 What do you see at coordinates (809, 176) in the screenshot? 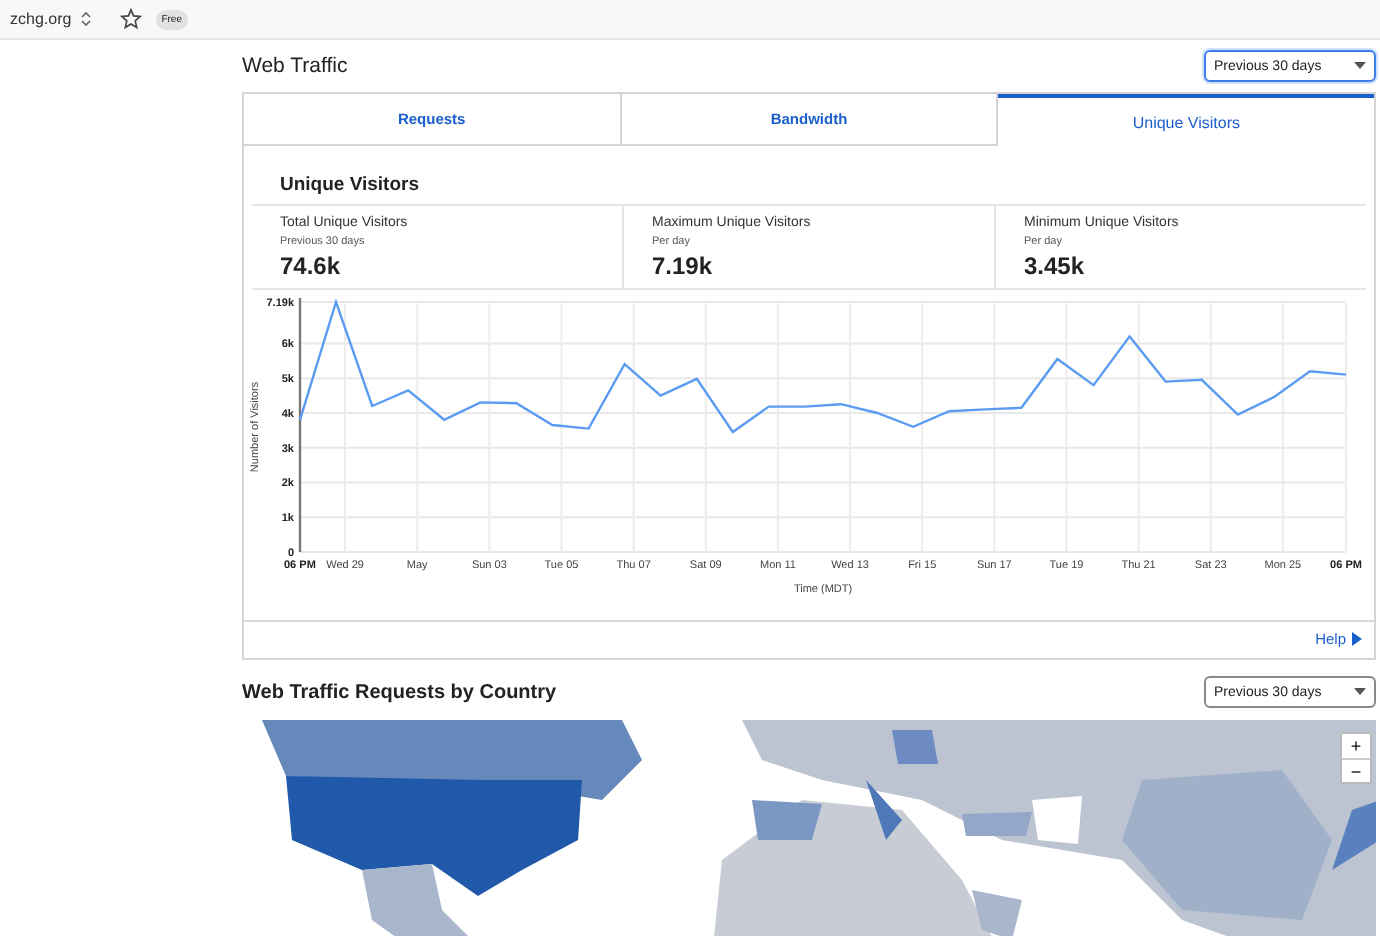
I see `panel-title: Unique Visitors` at bounding box center [809, 176].